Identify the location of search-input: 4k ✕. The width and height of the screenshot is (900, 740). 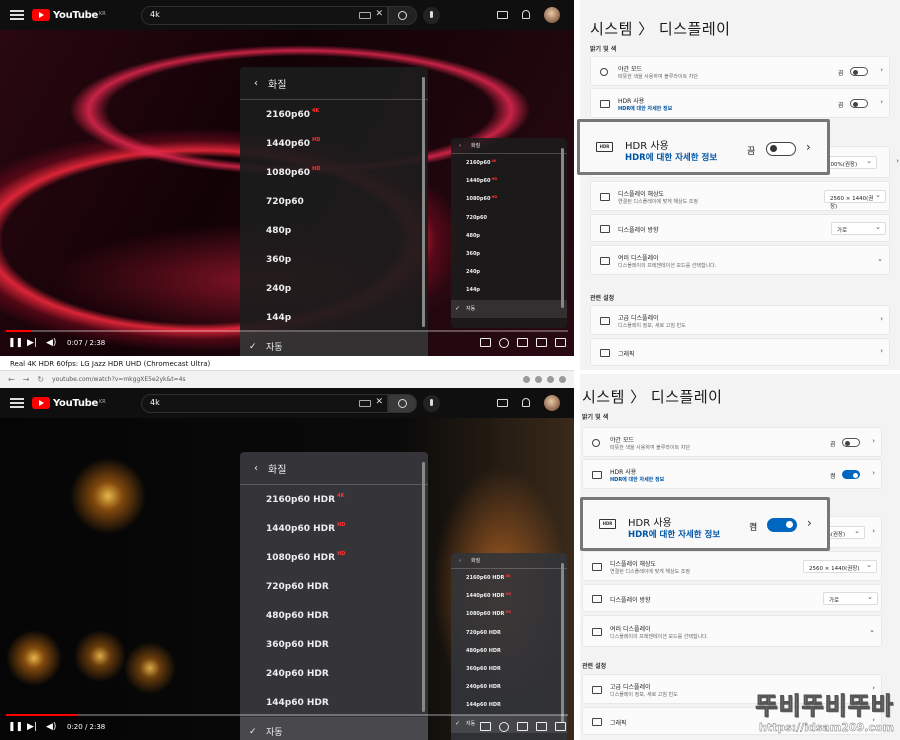
(264, 15).